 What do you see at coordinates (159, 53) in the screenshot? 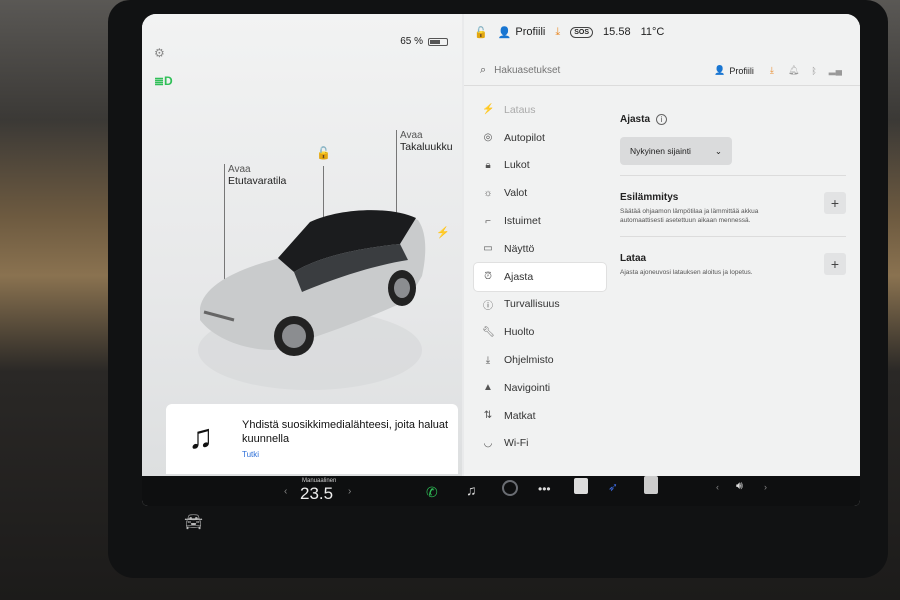
I see `auto-headlight-icon: ⚙` at bounding box center [159, 53].